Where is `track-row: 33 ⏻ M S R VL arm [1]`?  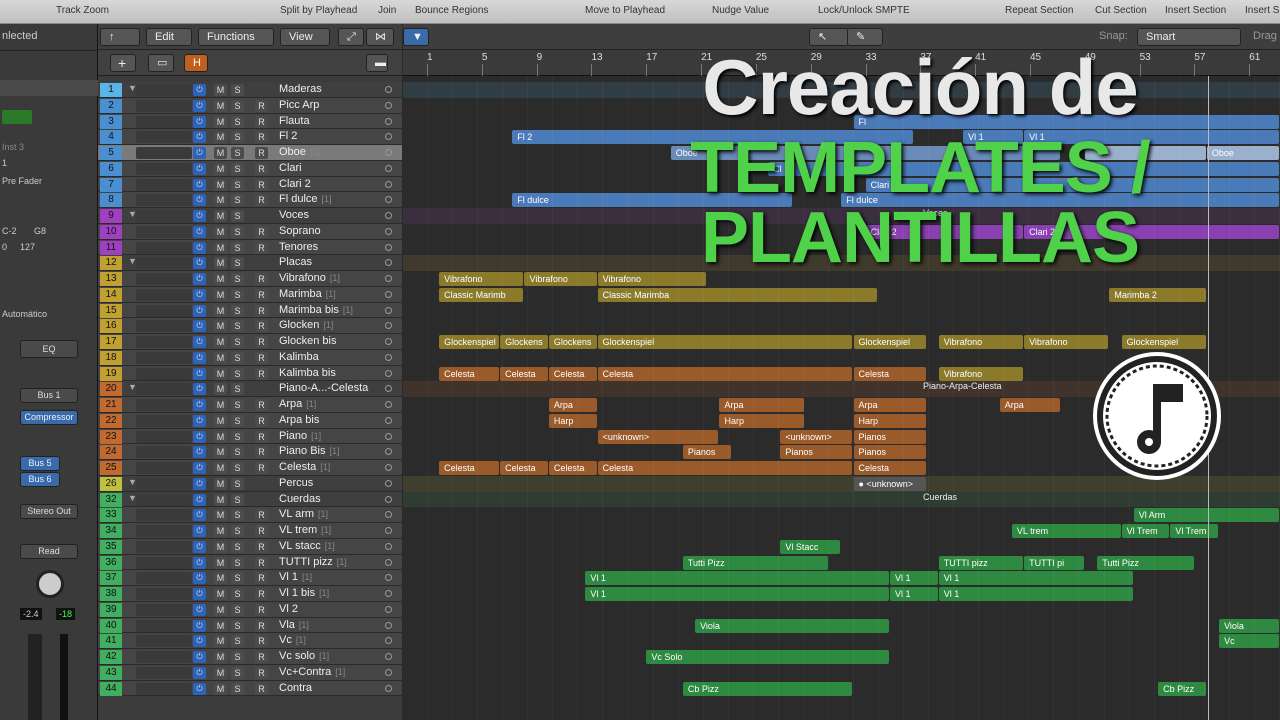
track-row: 33 ⏻ M S R VL arm [1] is located at coordinates (250, 515).